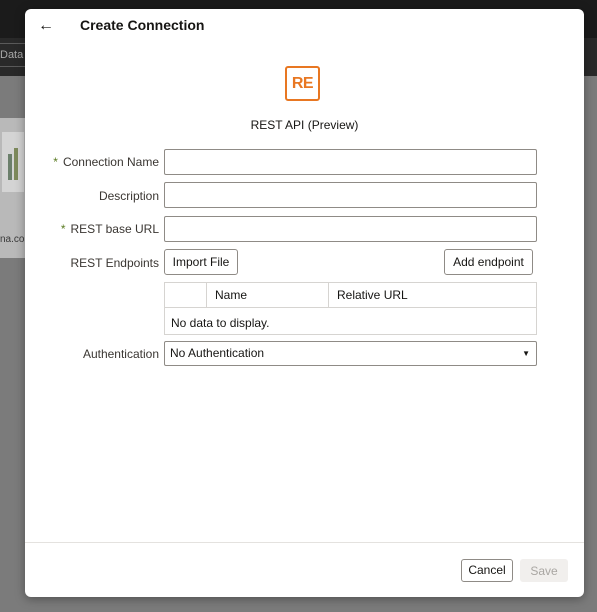 The image size is (597, 612). Describe the element at coordinates (350, 162) in the screenshot. I see `connection-name-input` at that location.